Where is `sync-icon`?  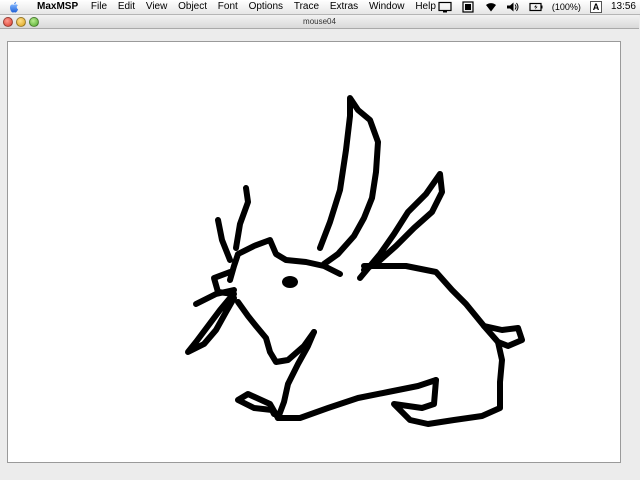
sync-icon is located at coordinates (468, 7).